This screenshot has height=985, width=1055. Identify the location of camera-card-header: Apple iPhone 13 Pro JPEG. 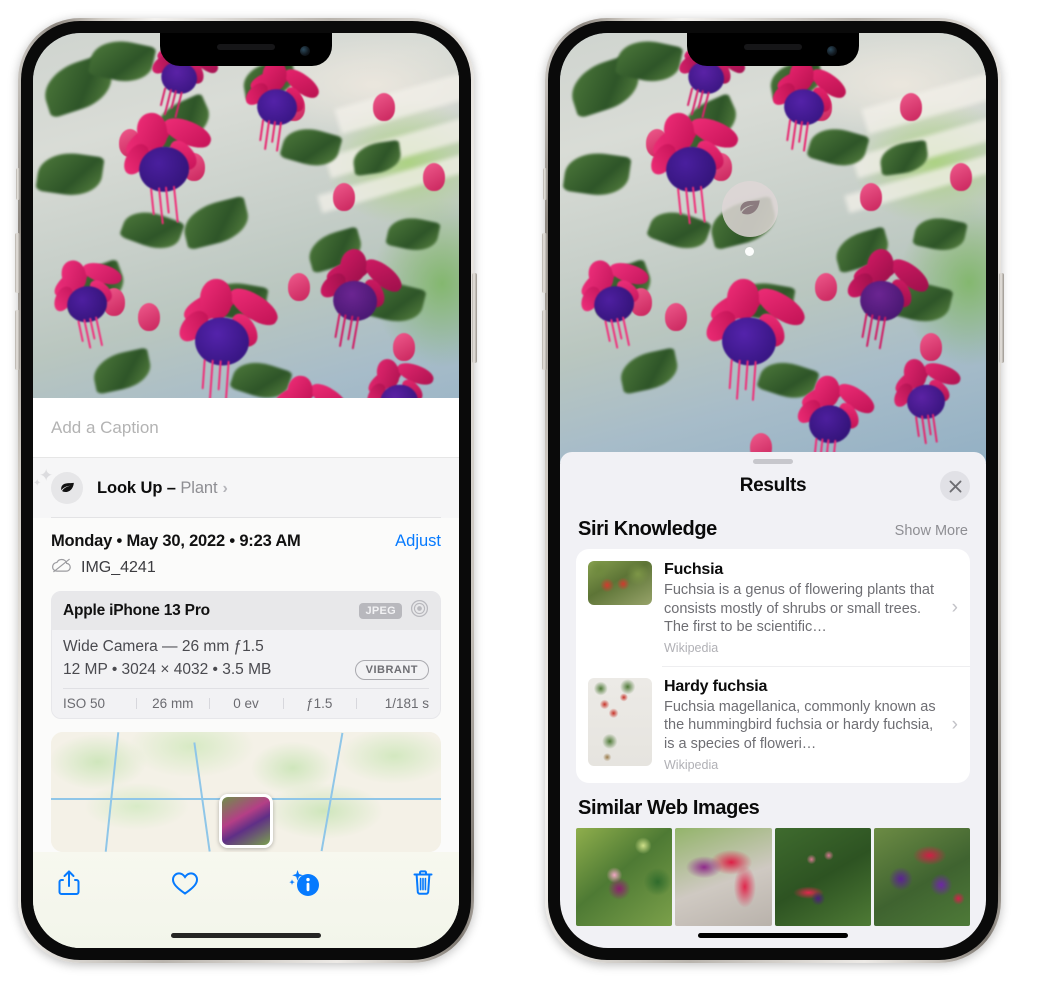
(246, 611).